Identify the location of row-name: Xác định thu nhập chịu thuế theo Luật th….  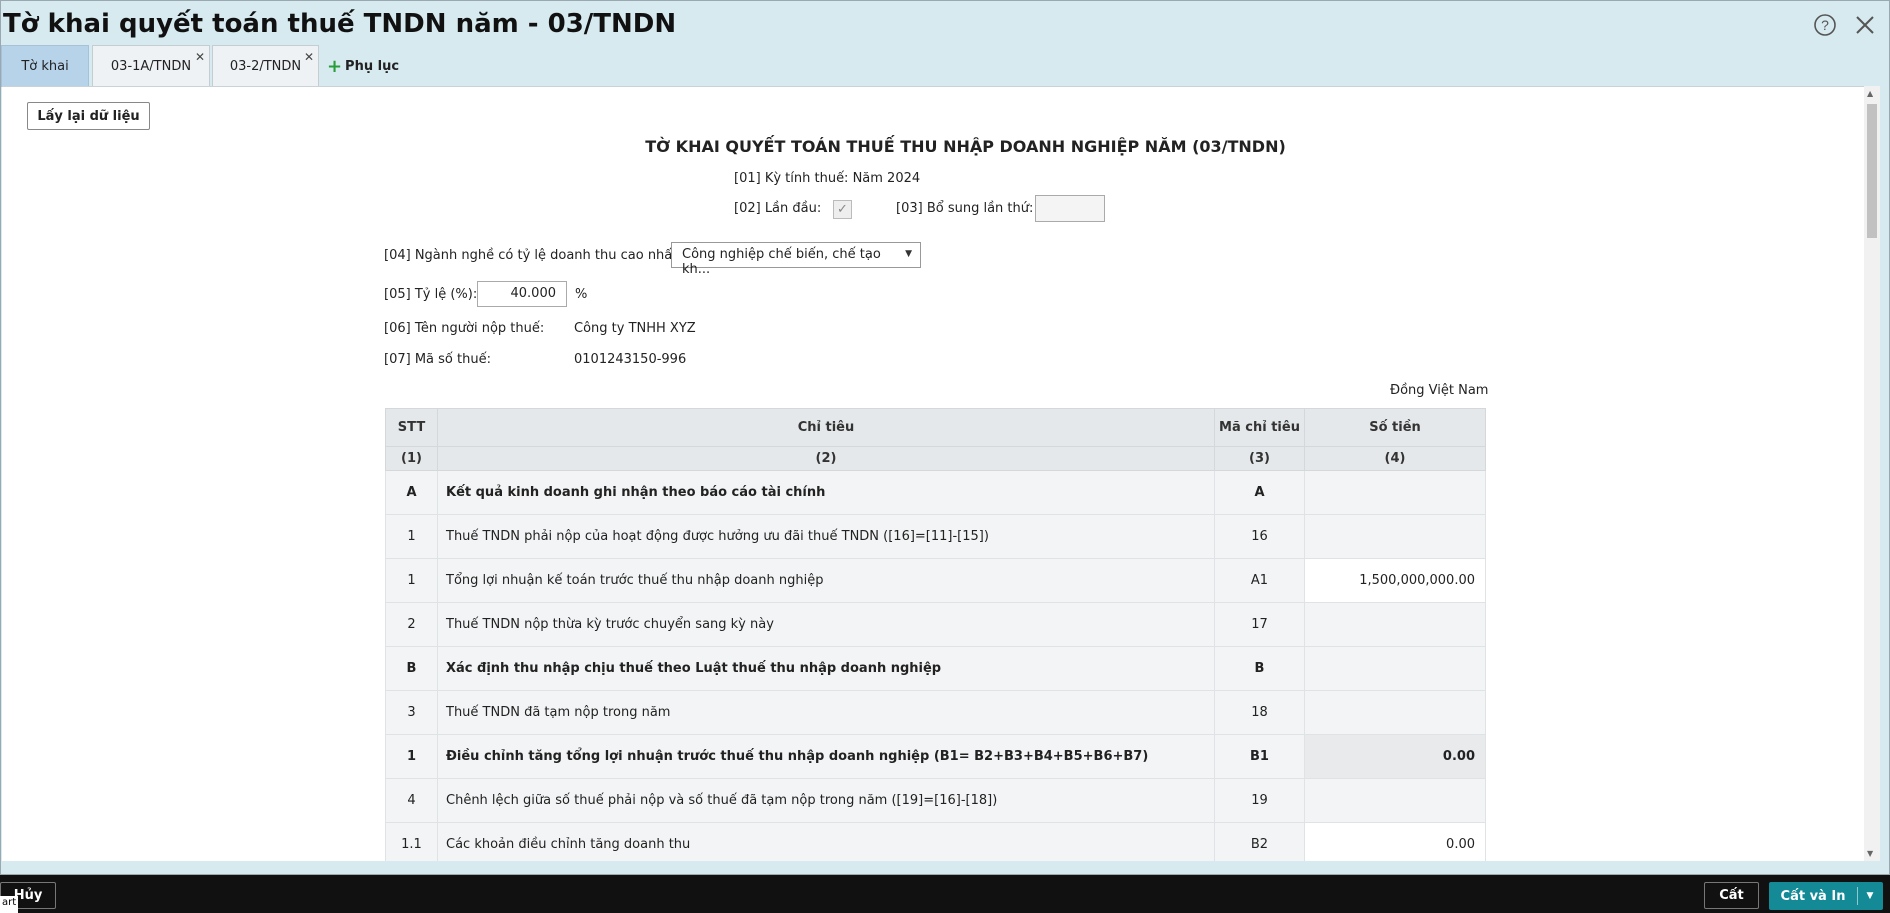
(826, 668).